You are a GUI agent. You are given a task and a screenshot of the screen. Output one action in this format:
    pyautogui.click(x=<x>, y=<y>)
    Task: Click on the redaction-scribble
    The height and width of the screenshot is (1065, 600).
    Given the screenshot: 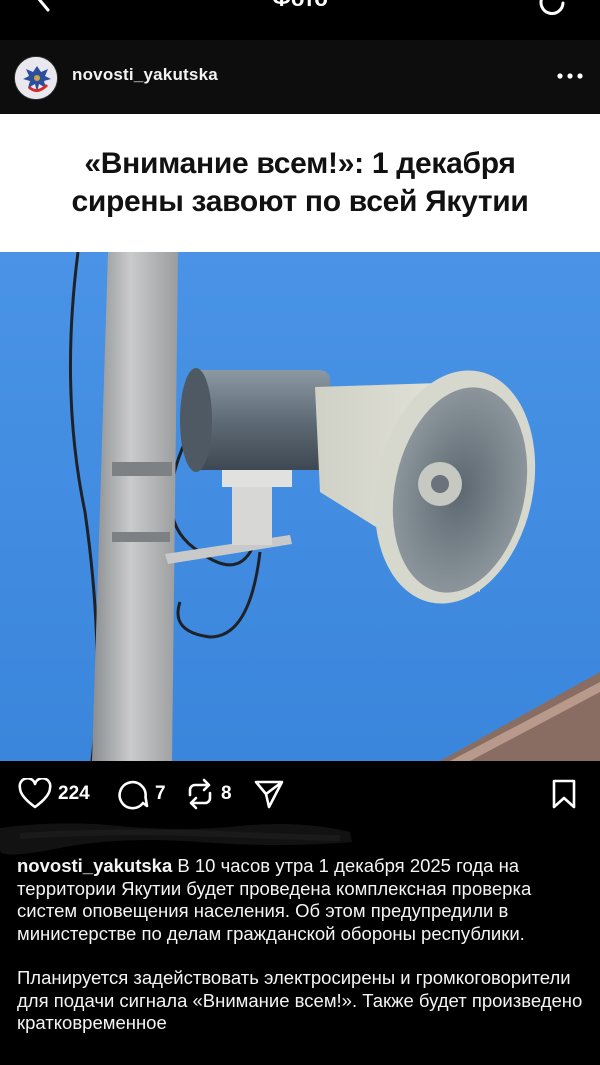 What is the action you would take?
    pyautogui.click(x=176, y=839)
    